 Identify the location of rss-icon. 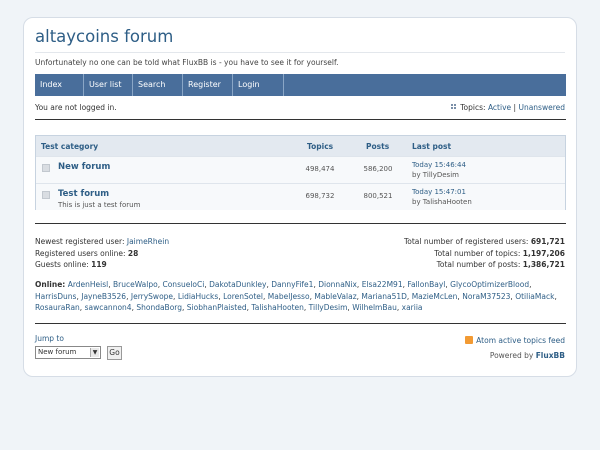
(469, 340).